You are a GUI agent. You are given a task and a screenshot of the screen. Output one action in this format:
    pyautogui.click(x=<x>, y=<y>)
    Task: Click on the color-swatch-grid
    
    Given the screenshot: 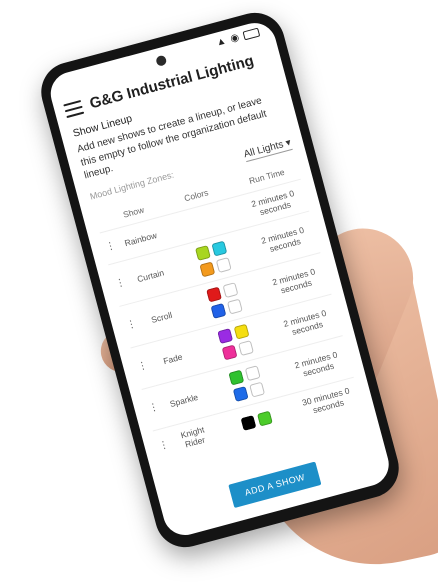 What is the action you would take?
    pyautogui.click(x=203, y=222)
    